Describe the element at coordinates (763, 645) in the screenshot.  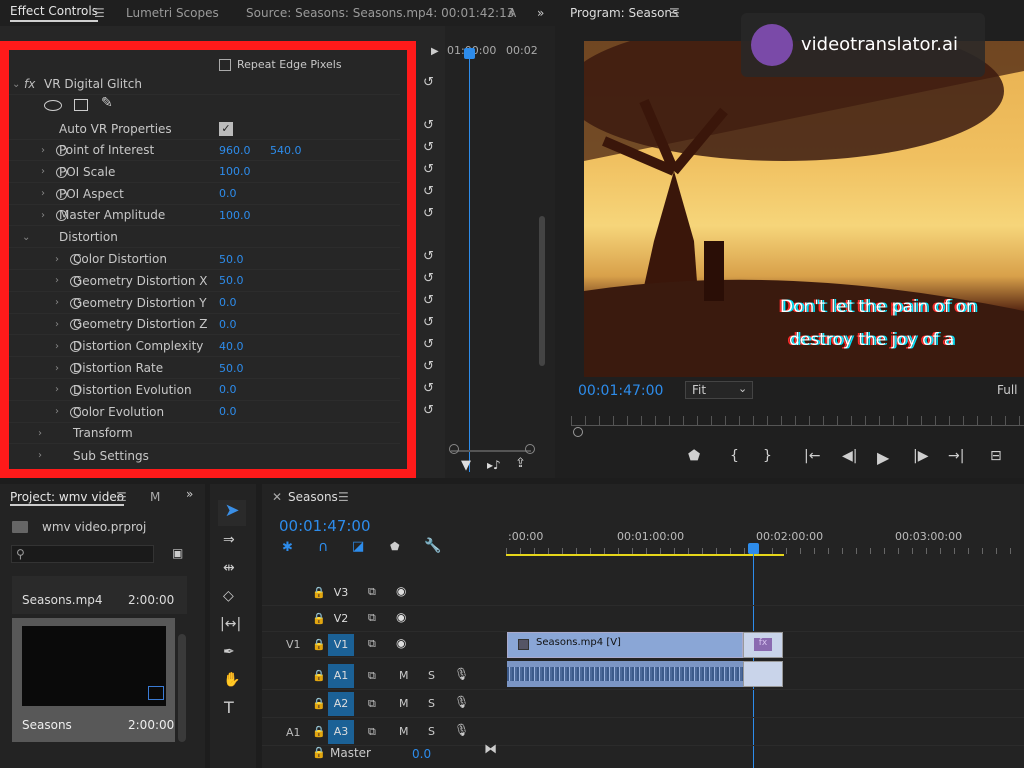
I see `video-clip-tail: fx` at that location.